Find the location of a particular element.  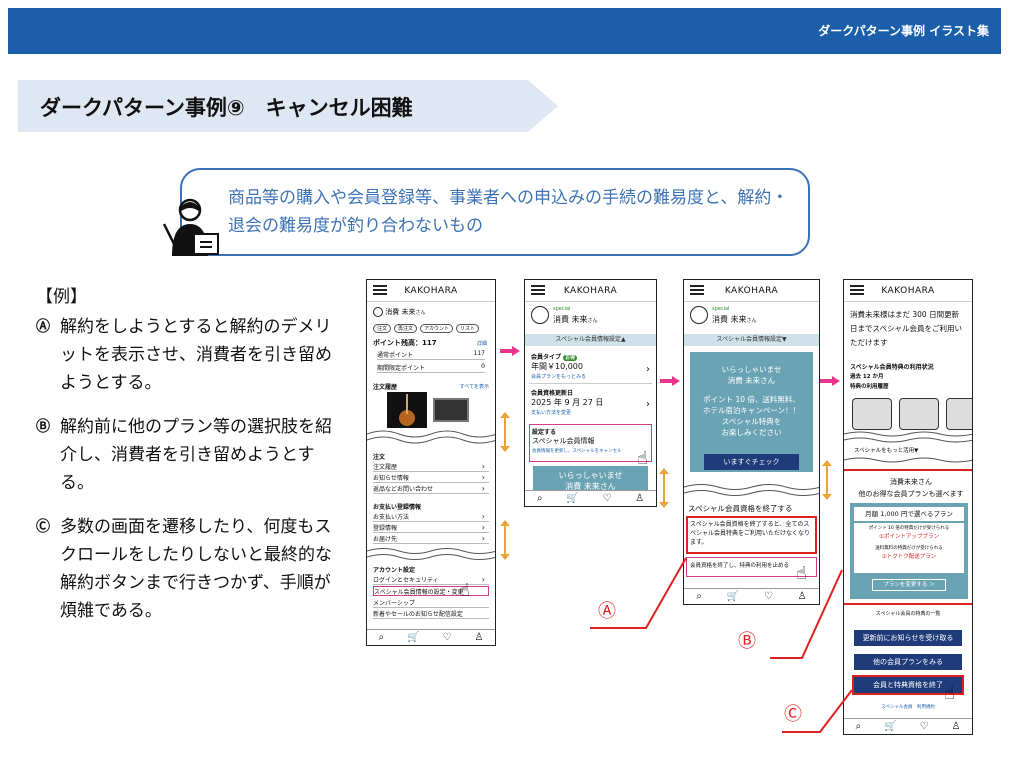

promo-line: スペシャル特典を is located at coordinates (751, 421).